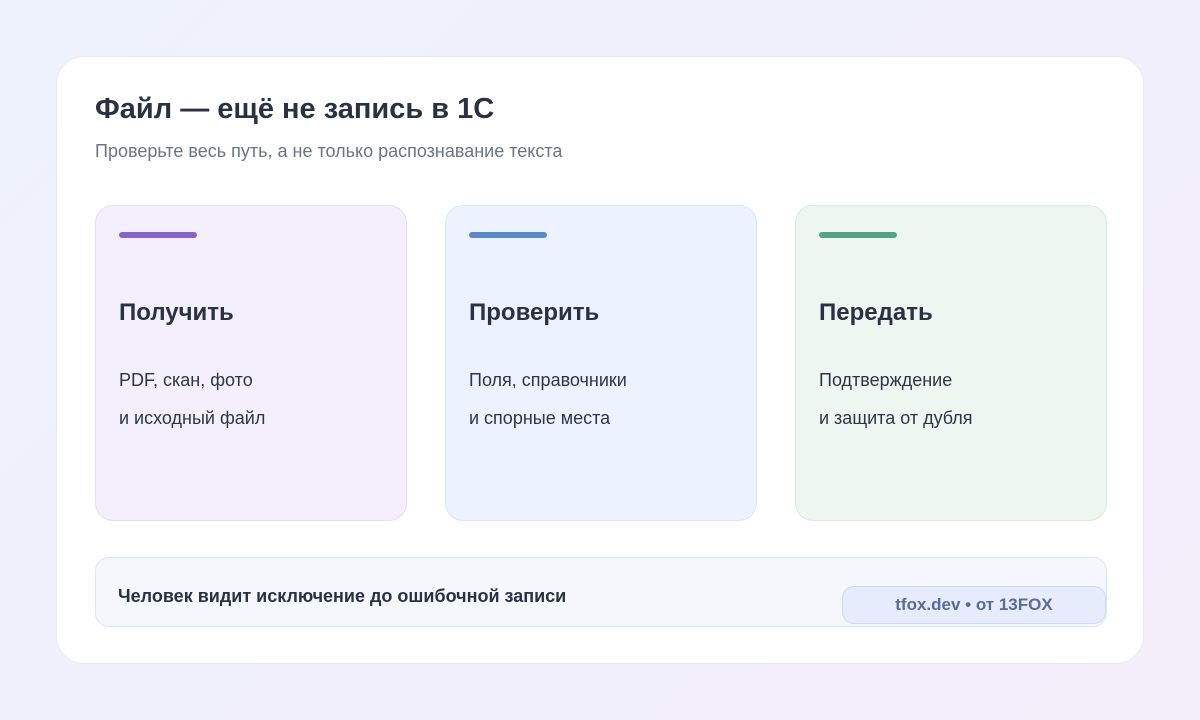 The height and width of the screenshot is (720, 1200). What do you see at coordinates (176, 312) in the screenshot?
I see `step-title: Получить` at bounding box center [176, 312].